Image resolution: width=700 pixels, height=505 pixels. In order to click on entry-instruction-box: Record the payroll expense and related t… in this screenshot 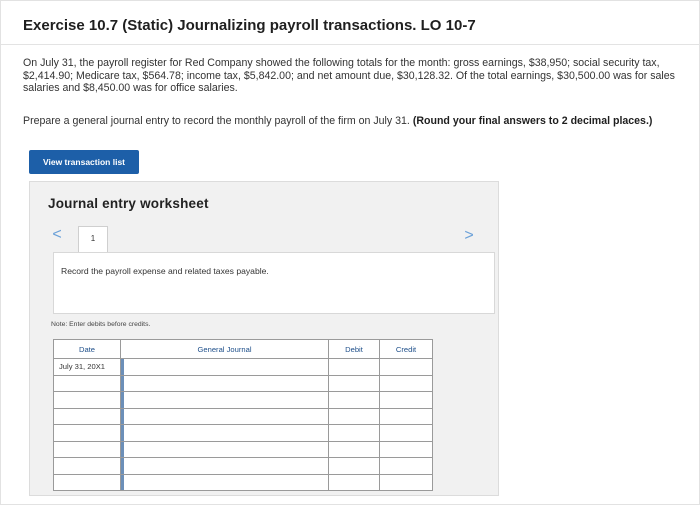, I will do `click(274, 283)`.